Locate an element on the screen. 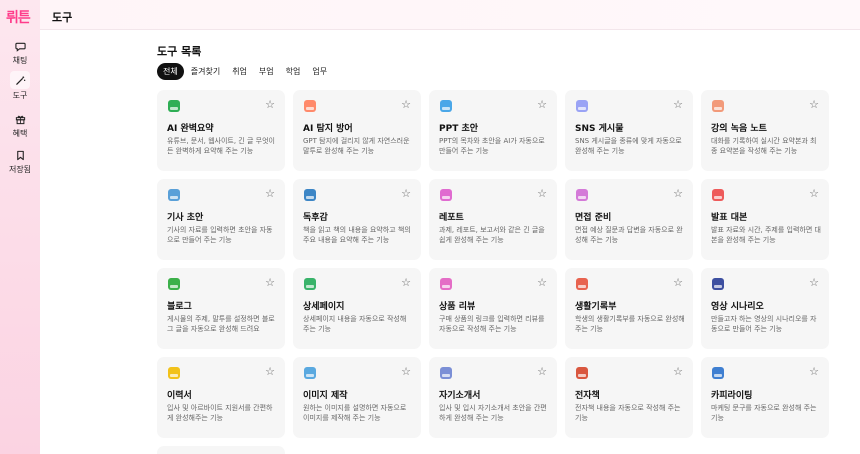  sidebar: 뤼튼 채팅 도구 혜택 저장됨 is located at coordinates (20, 227).